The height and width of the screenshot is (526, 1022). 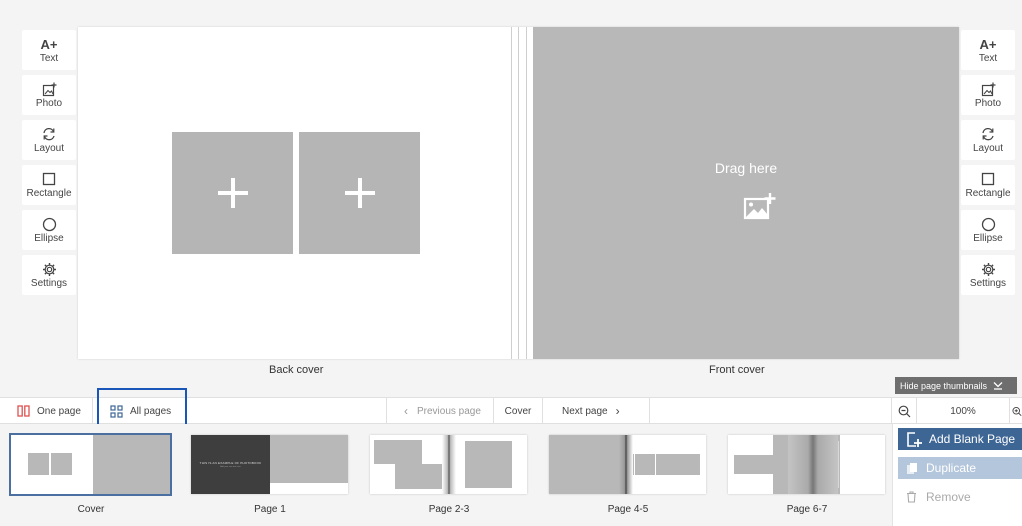 I want to click on thumbnail-label: Page 1, so click(x=270, y=509).